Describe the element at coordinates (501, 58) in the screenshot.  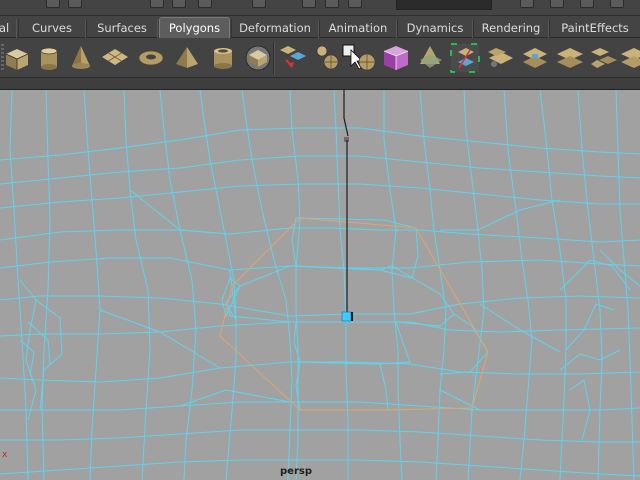
I see `extrude-face-icon` at that location.